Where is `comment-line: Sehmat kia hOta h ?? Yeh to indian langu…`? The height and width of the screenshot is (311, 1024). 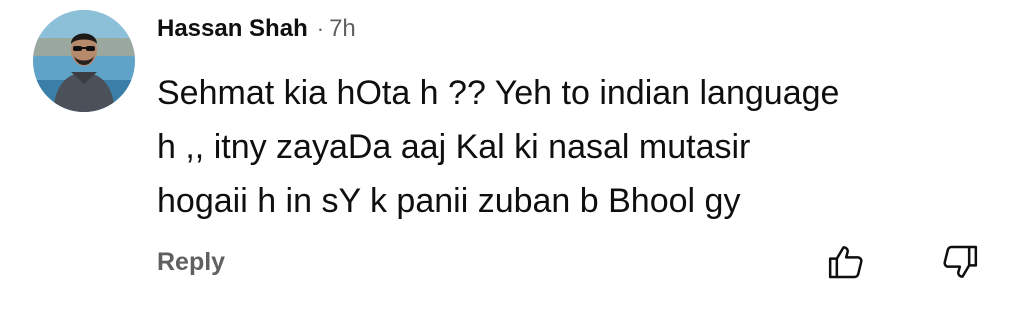
comment-line: Sehmat kia hOta h ?? Yeh to indian langu… is located at coordinates (498, 93).